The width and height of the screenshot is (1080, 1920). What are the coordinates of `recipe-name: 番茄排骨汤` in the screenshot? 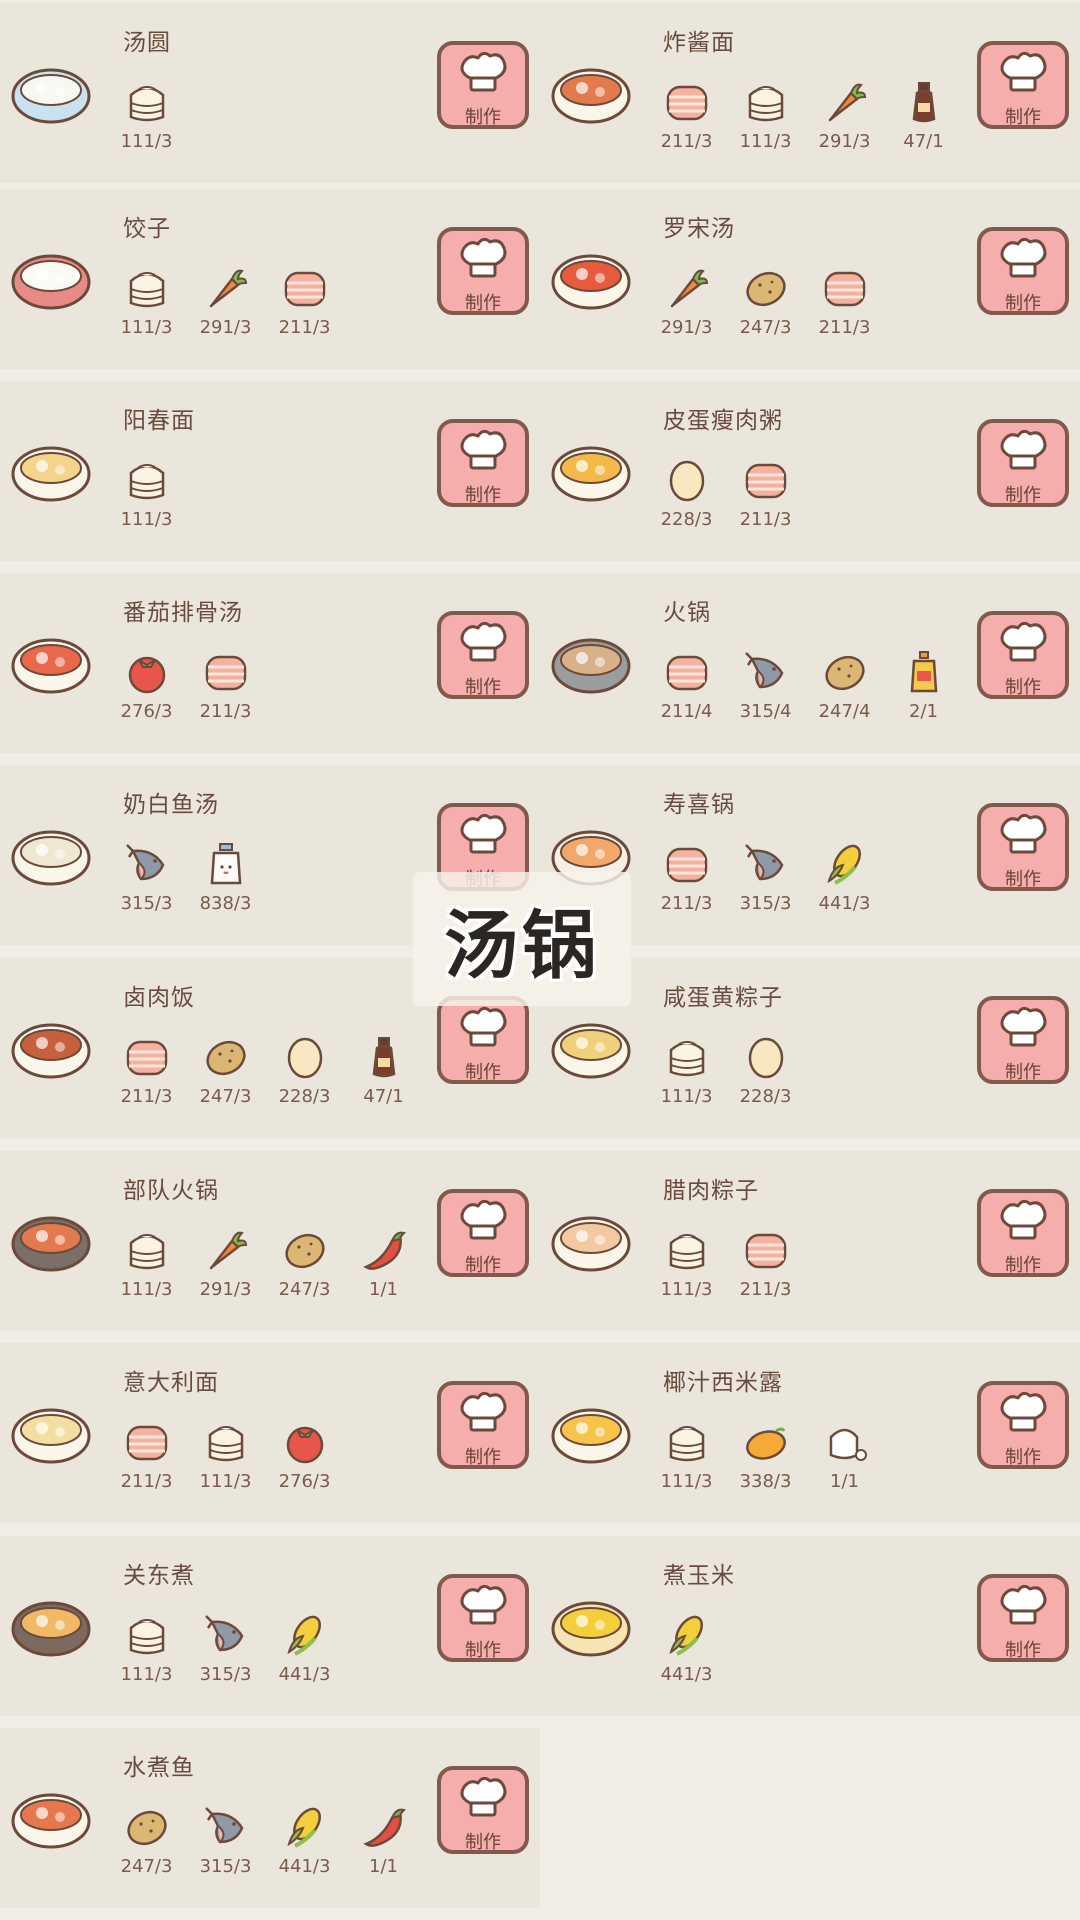 It's located at (183, 613).